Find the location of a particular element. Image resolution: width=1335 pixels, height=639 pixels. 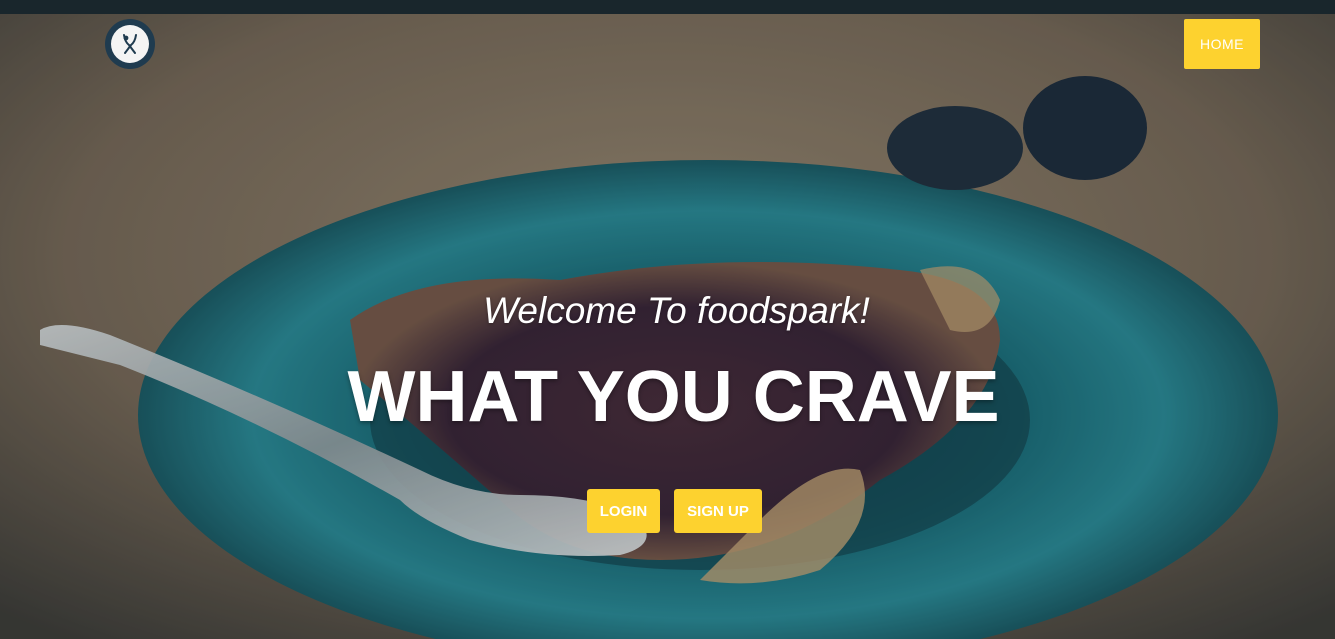

fork-spoon-icon is located at coordinates (130, 44).